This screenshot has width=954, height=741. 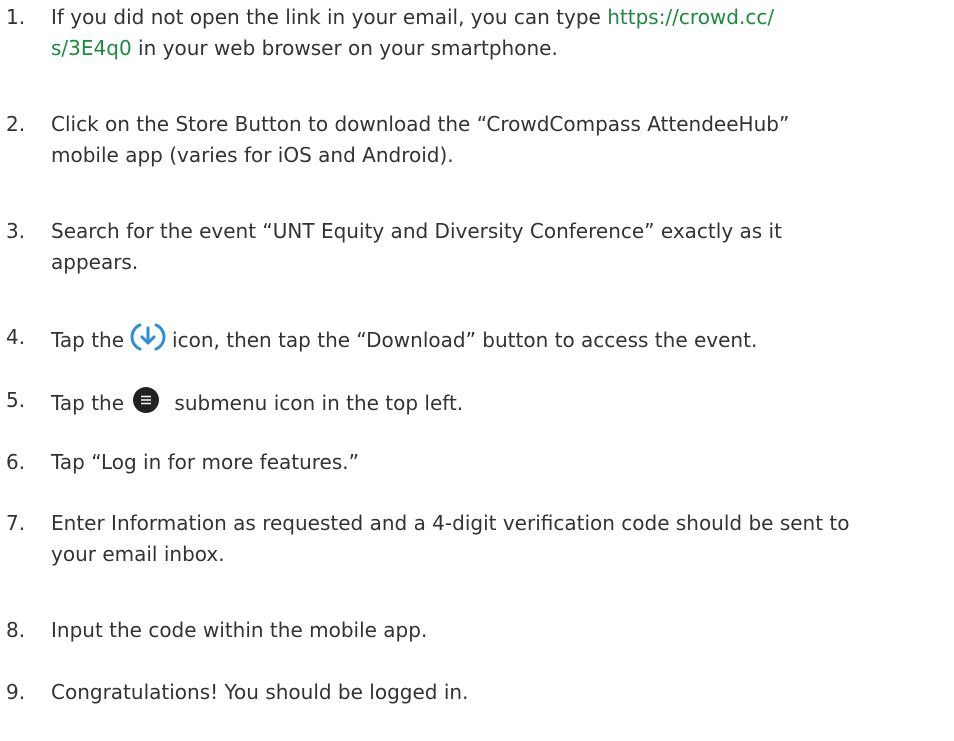 I want to click on step-6: 6. Tap “Log in for more features.”, so click(x=476, y=462).